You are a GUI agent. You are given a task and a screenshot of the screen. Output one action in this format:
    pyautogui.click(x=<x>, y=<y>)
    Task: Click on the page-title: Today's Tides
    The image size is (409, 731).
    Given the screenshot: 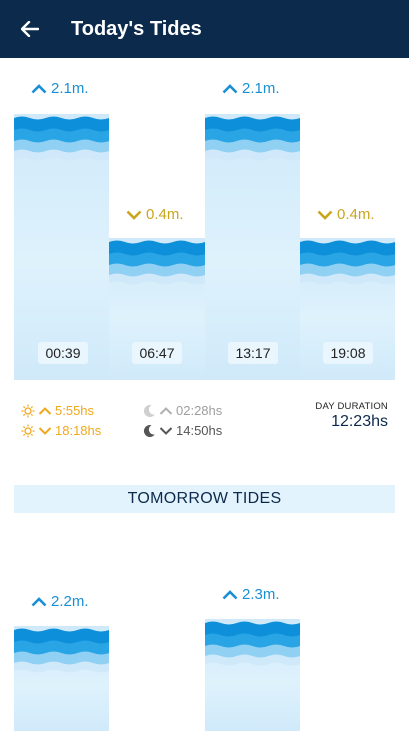 What is the action you would take?
    pyautogui.click(x=136, y=28)
    